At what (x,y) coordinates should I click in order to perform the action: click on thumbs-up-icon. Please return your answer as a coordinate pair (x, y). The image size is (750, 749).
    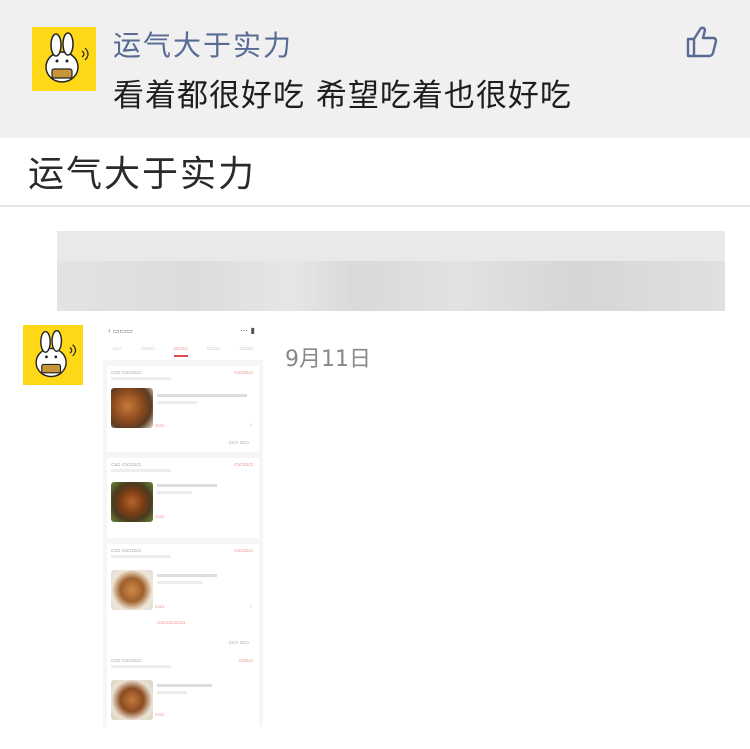
    Looking at the image, I should click on (702, 42).